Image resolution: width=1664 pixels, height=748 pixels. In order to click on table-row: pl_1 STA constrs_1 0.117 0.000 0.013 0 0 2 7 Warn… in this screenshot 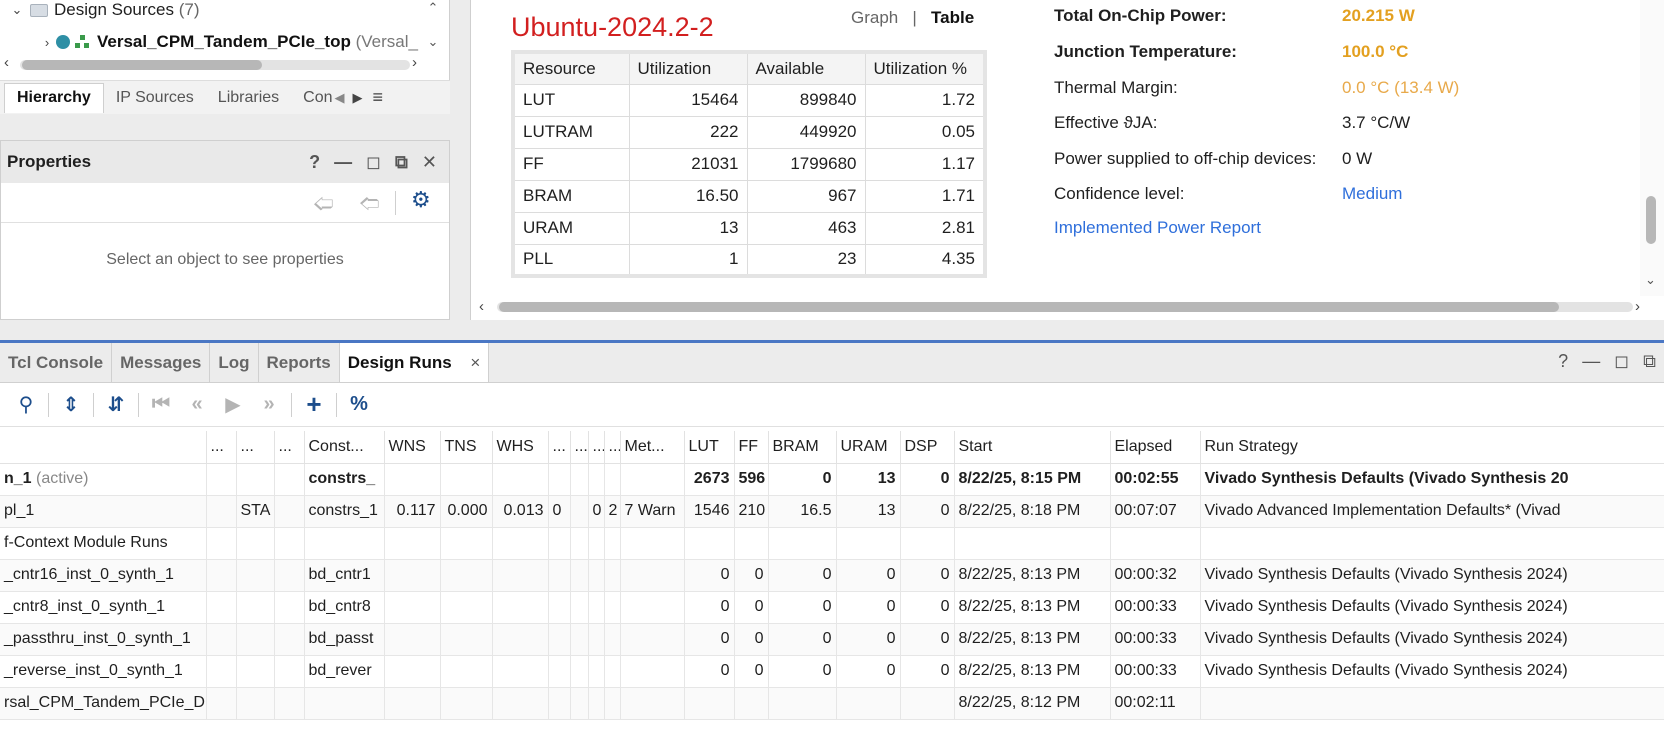, I will do `click(832, 511)`.